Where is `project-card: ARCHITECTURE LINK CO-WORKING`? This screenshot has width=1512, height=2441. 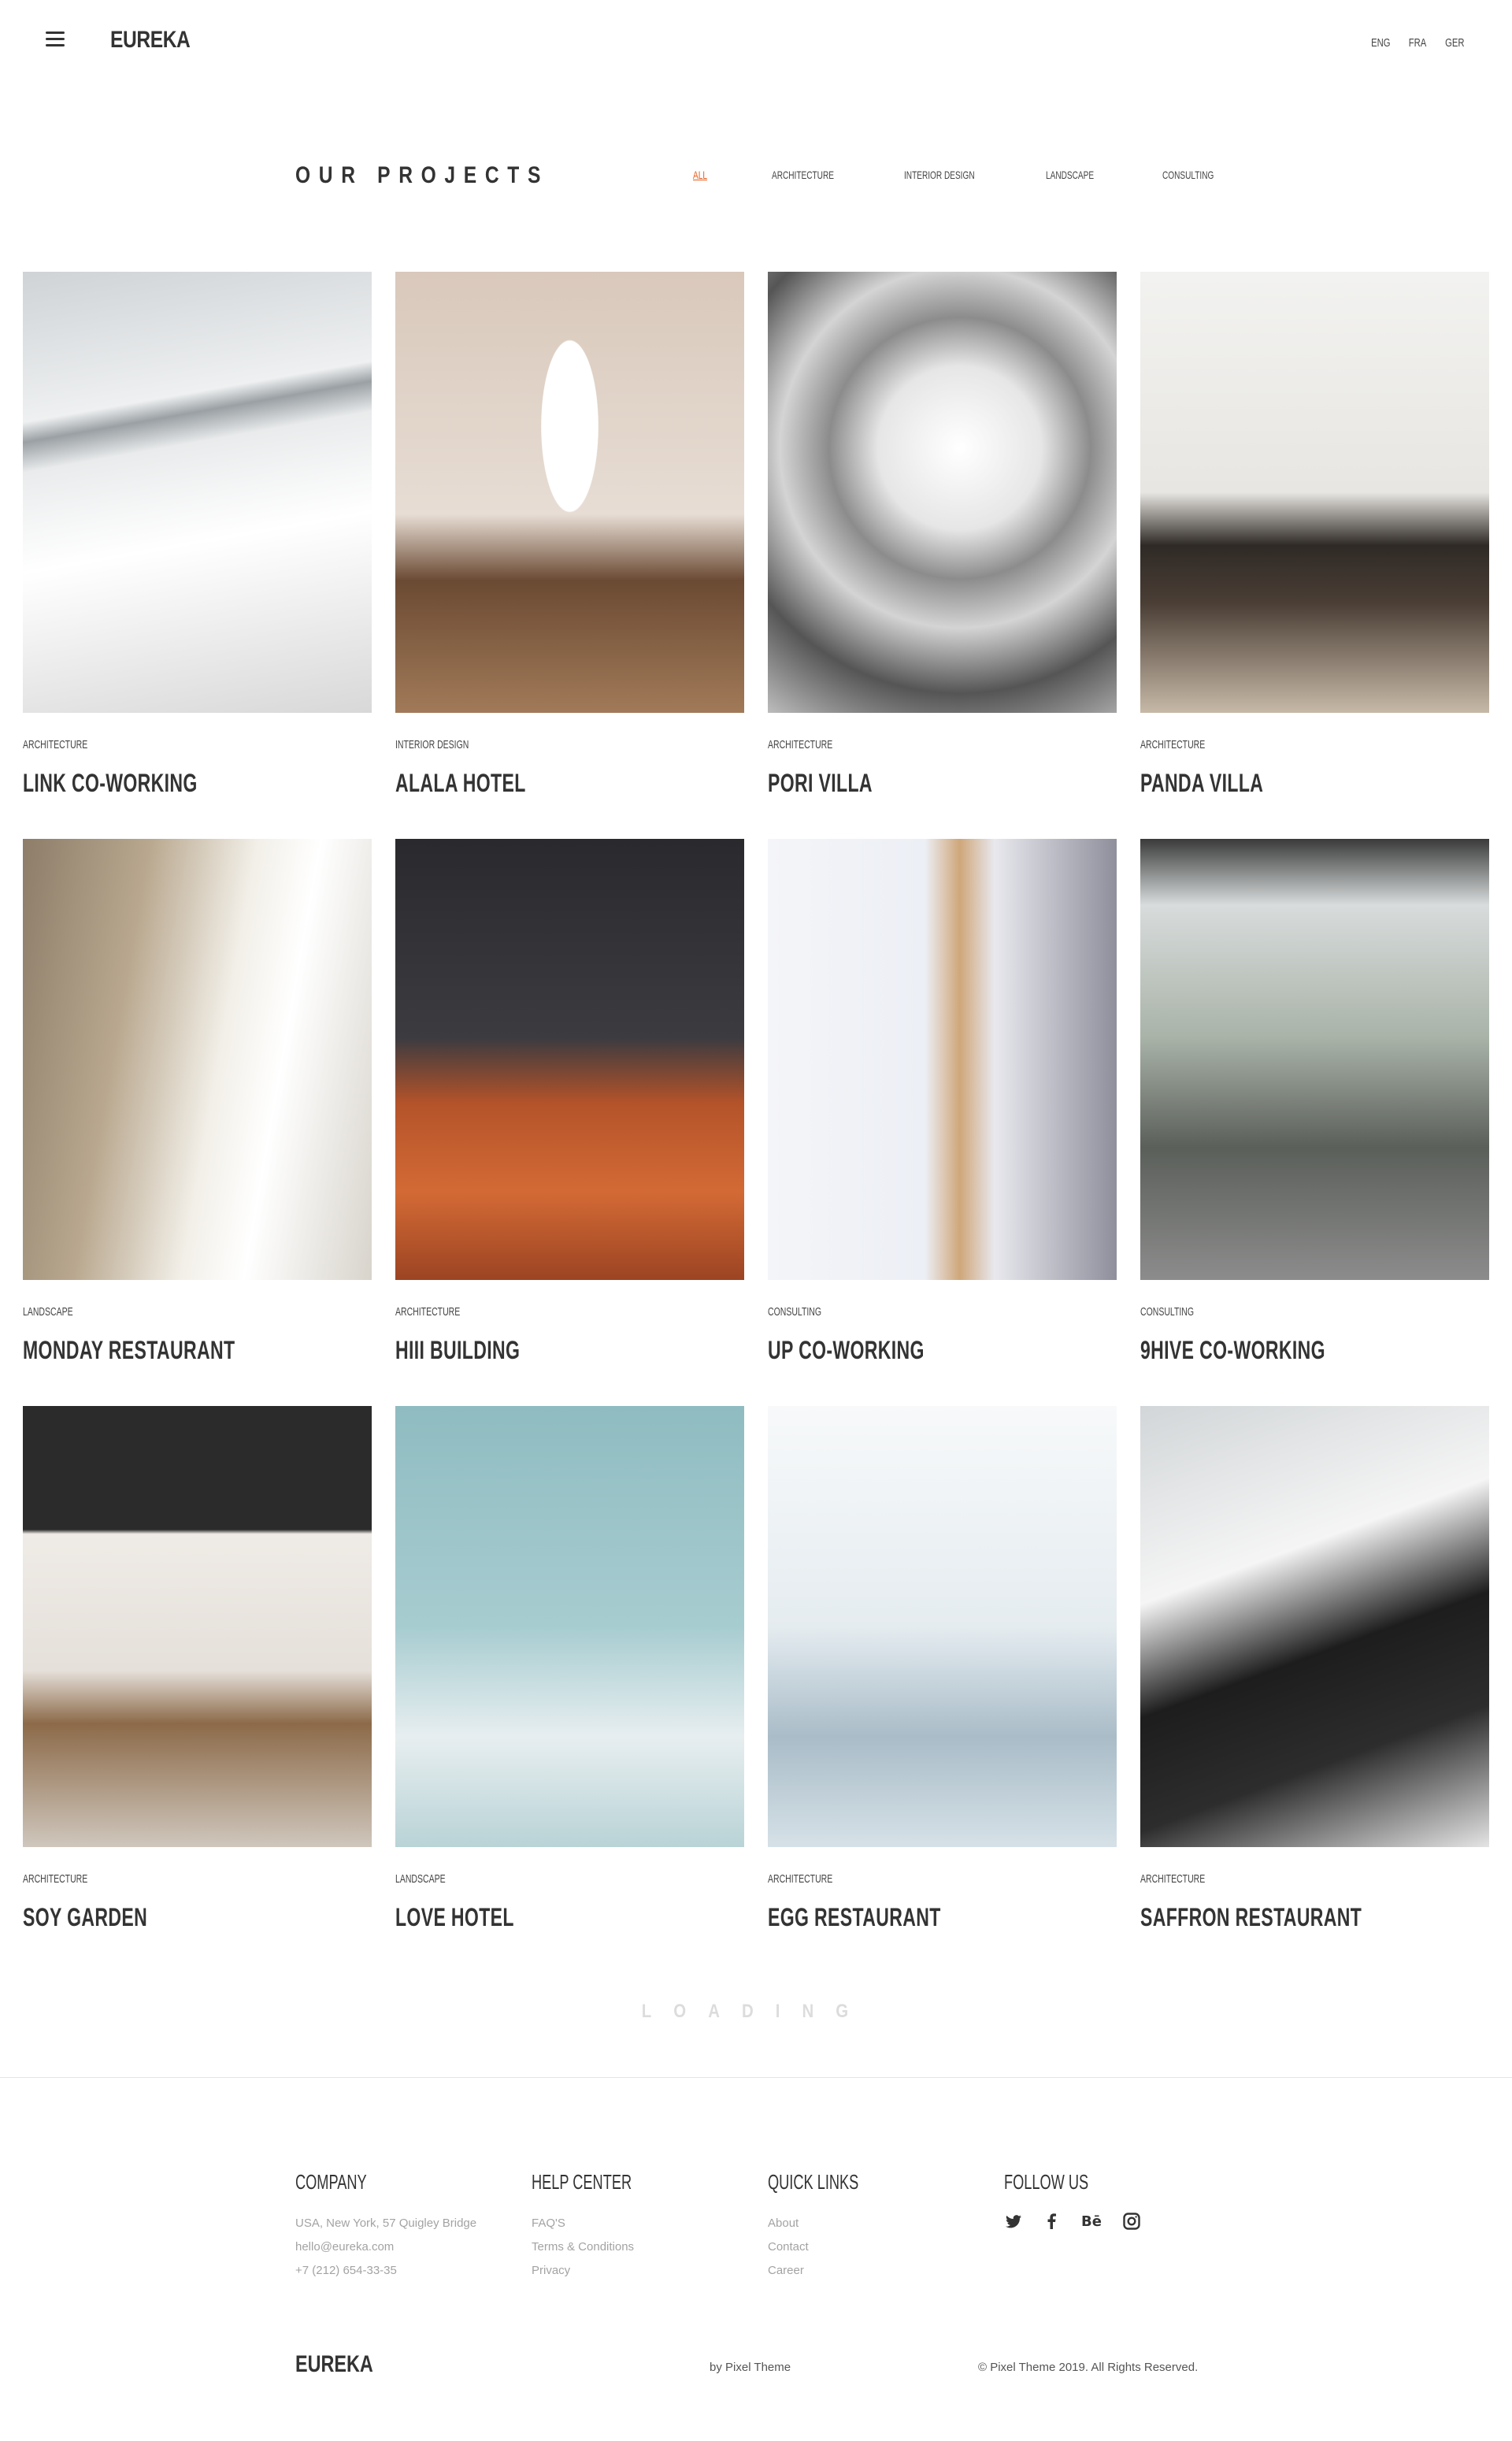
project-card: ARCHITECTURE LINK CO-WORKING is located at coordinates (197, 556).